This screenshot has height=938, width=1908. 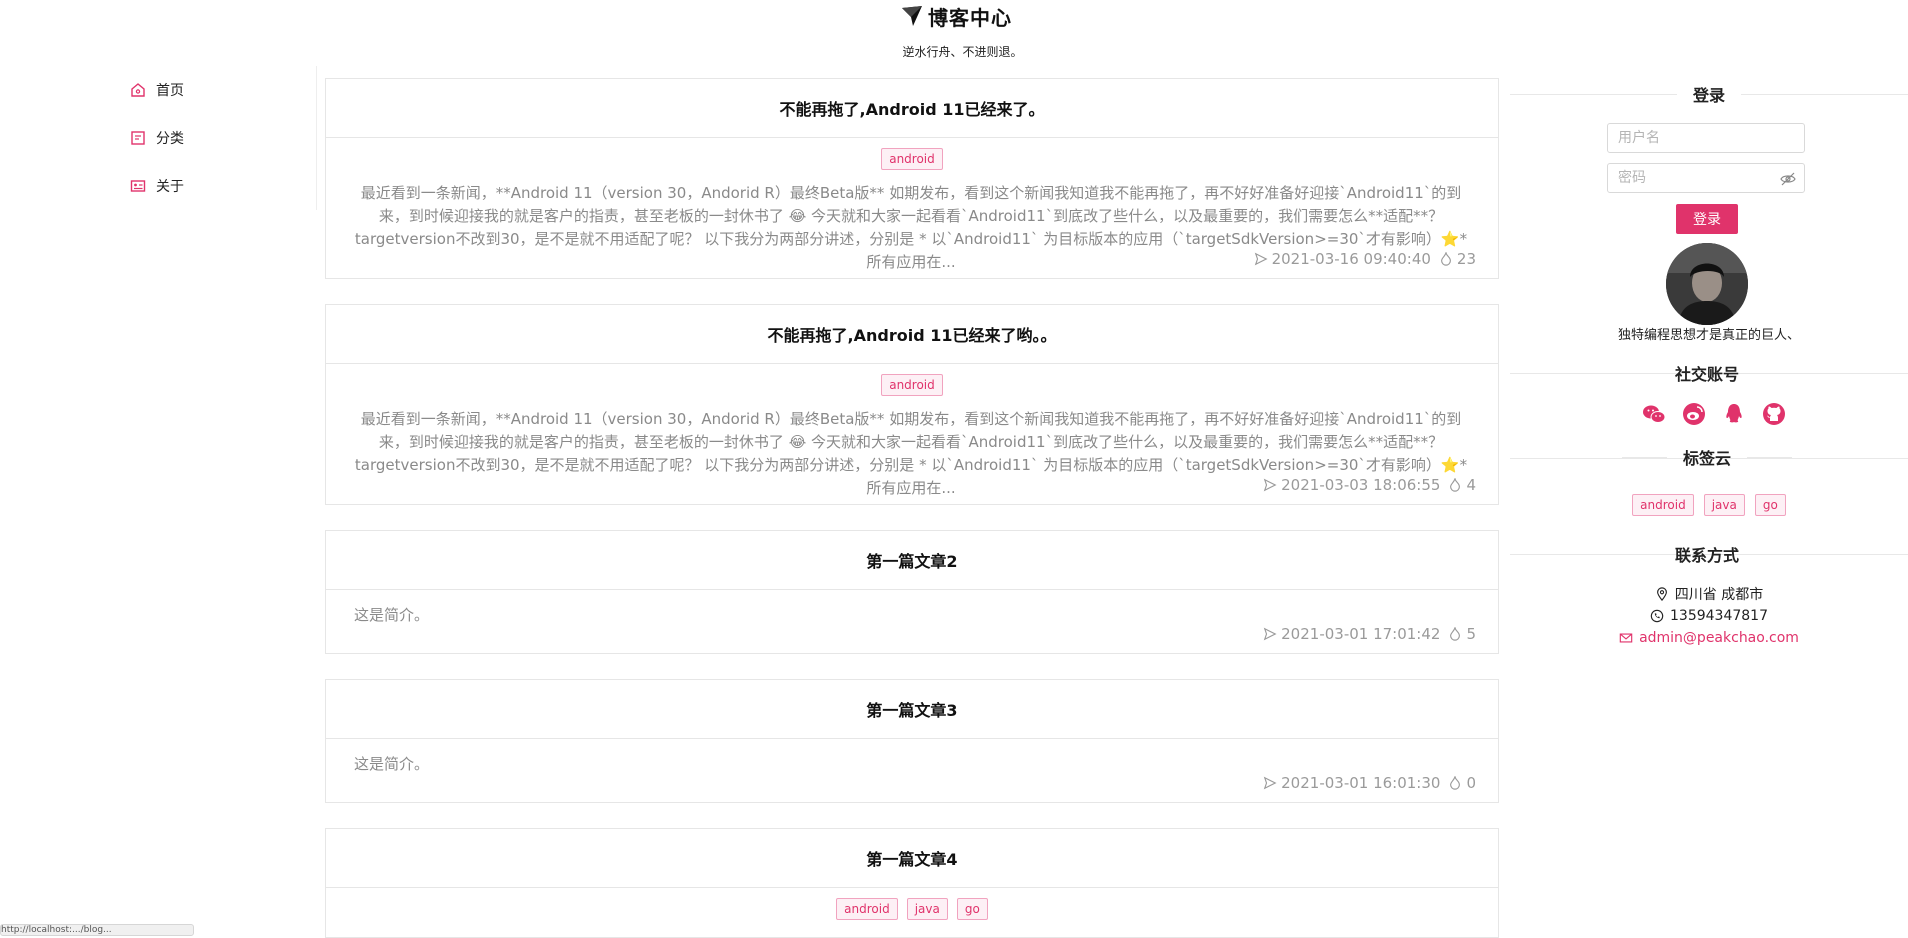 I want to click on post-meta: 2021-03-03 18:06:55 4, so click(x=1369, y=485).